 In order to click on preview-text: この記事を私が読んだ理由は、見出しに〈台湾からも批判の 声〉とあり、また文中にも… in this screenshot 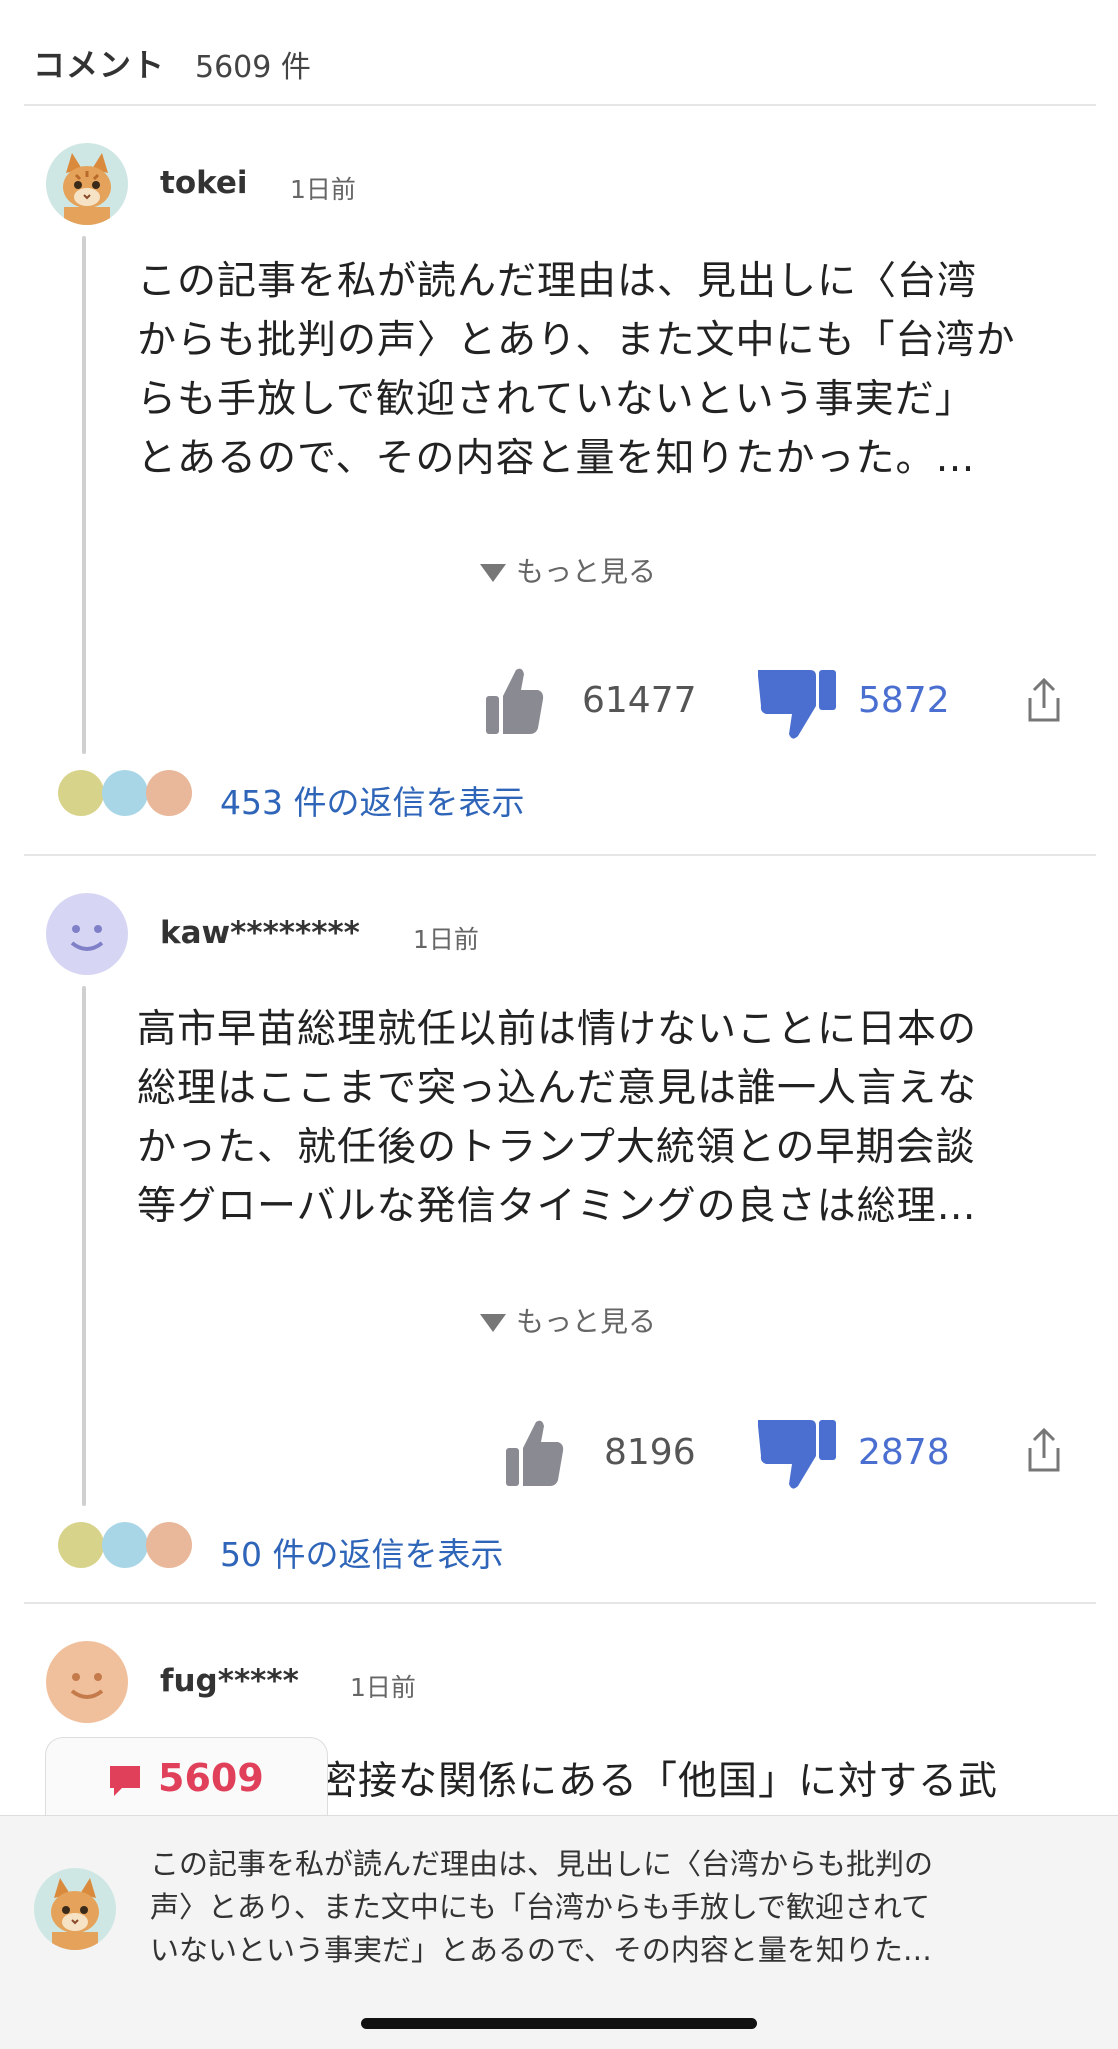, I will do `click(625, 1907)`.